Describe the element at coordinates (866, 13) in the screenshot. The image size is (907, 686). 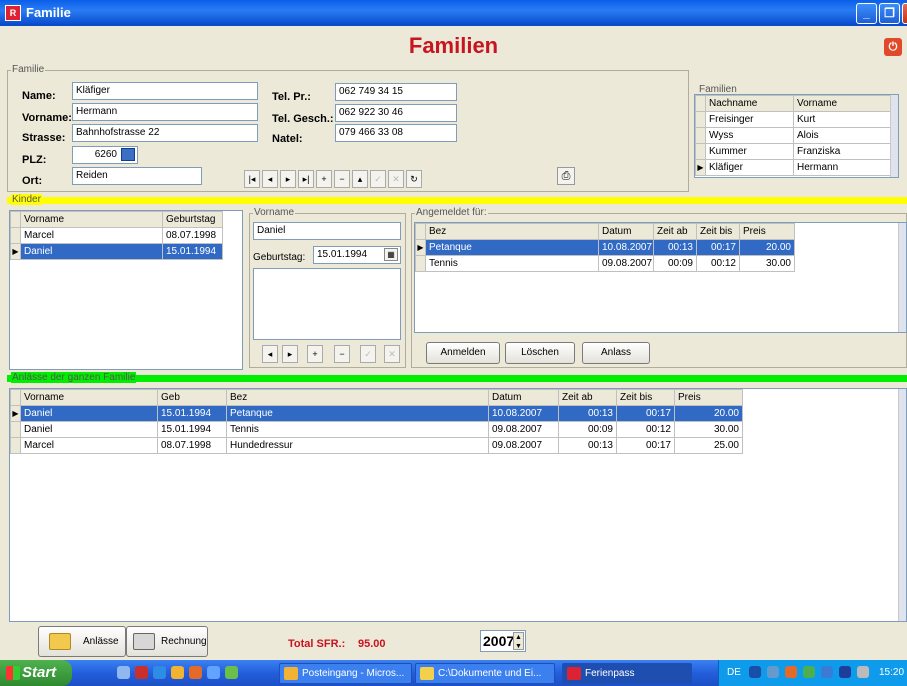
I see `minimize-icon: _` at that location.